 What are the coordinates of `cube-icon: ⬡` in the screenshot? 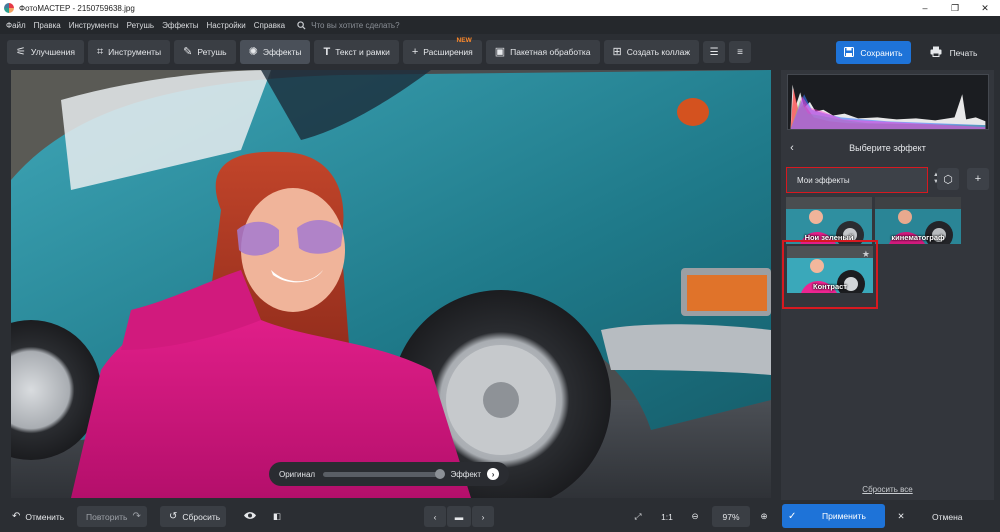 It's located at (948, 179).